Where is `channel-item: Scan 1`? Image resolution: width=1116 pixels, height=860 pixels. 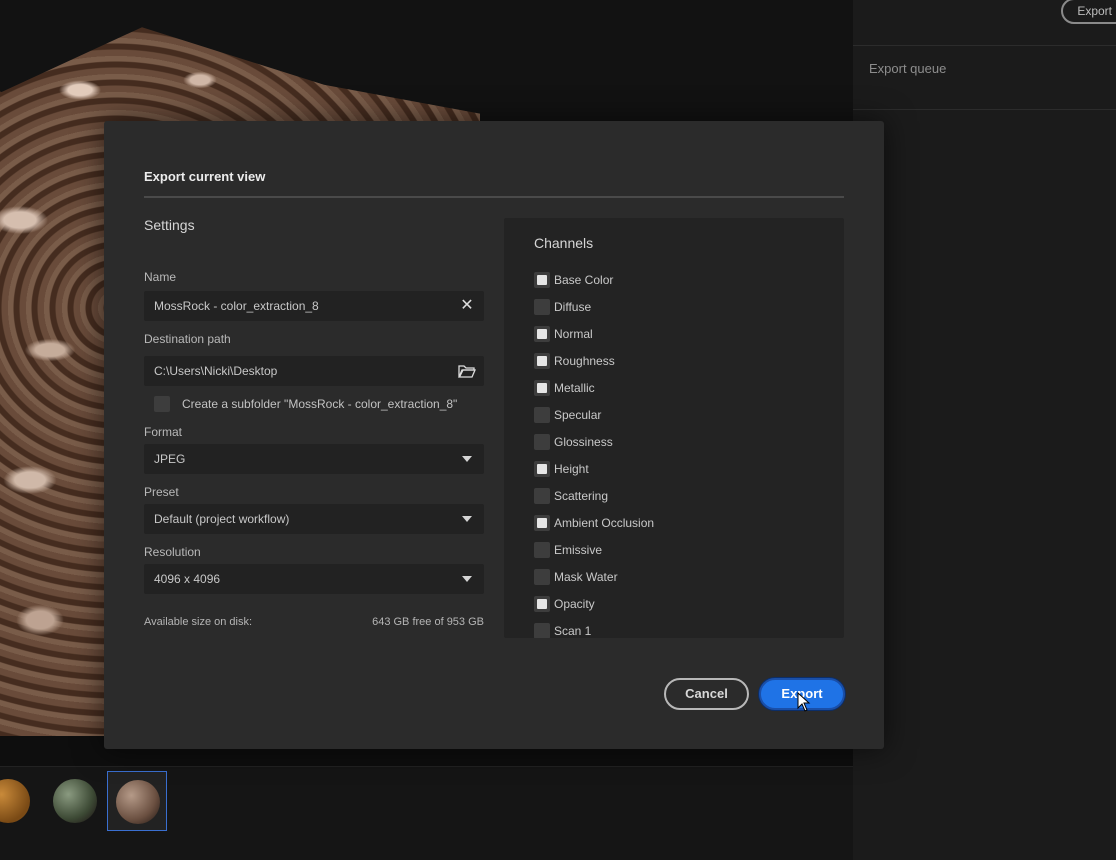 channel-item: Scan 1 is located at coordinates (562, 630).